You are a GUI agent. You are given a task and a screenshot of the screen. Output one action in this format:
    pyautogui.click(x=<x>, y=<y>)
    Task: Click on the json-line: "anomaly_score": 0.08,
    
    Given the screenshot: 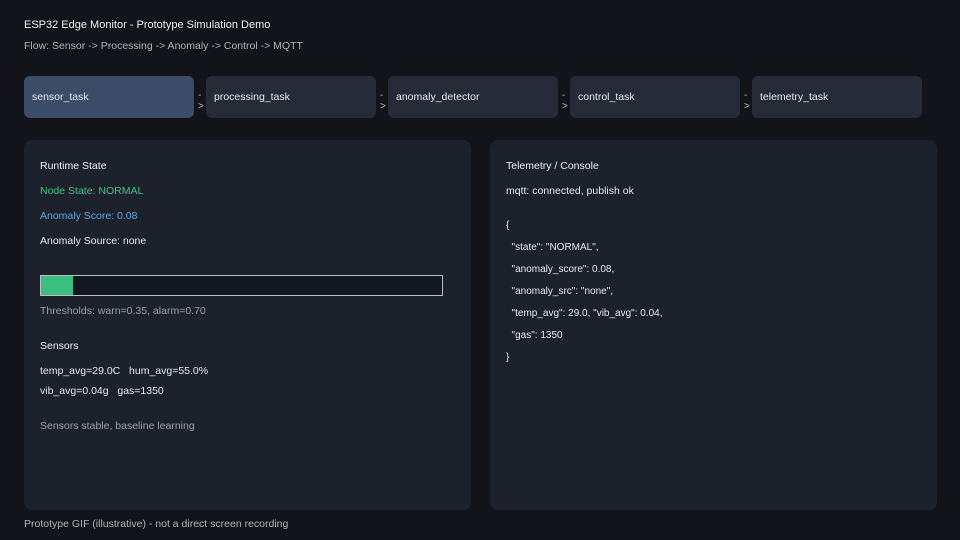 What is the action you would take?
    pyautogui.click(x=560, y=269)
    